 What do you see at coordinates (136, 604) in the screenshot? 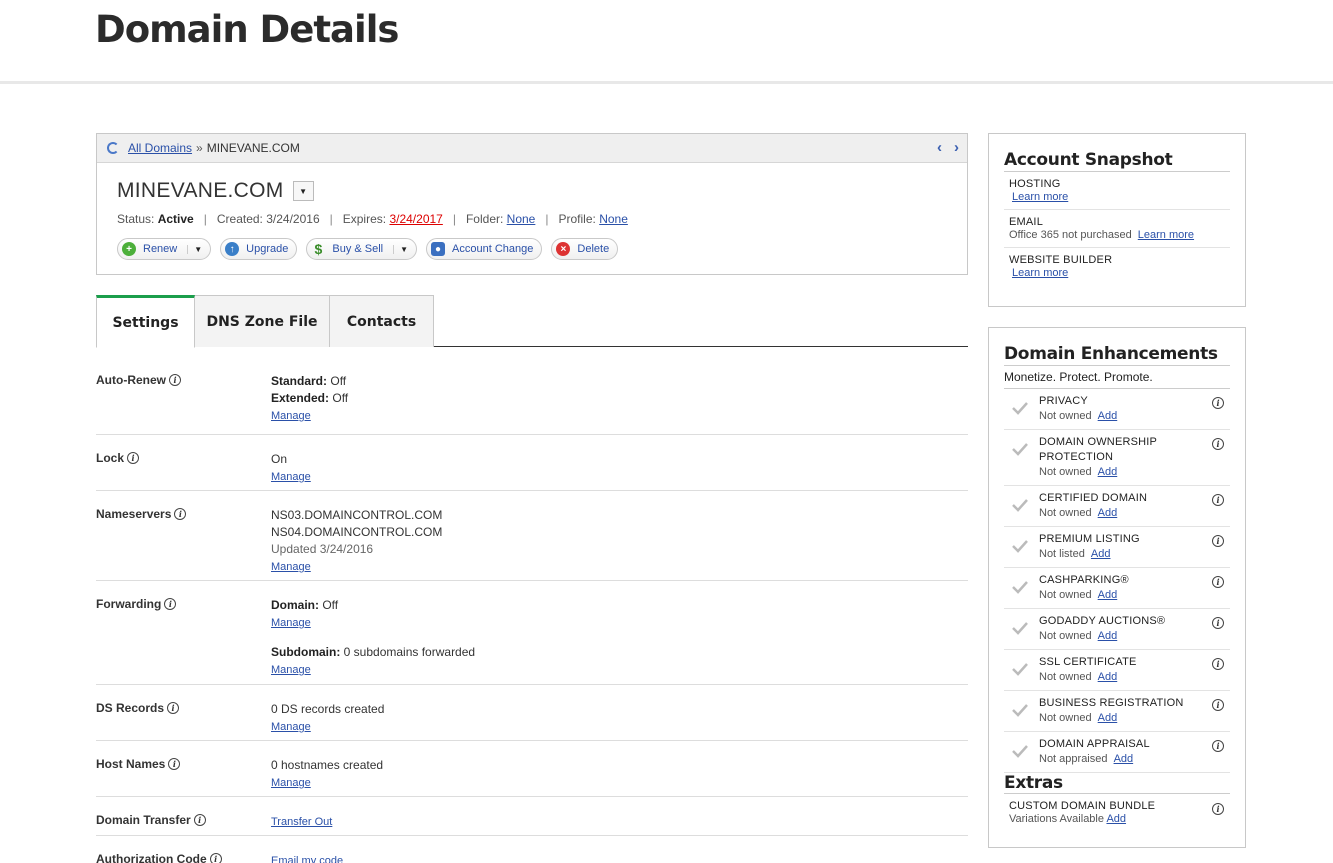
I see `setting-label: Forwarding i` at bounding box center [136, 604].